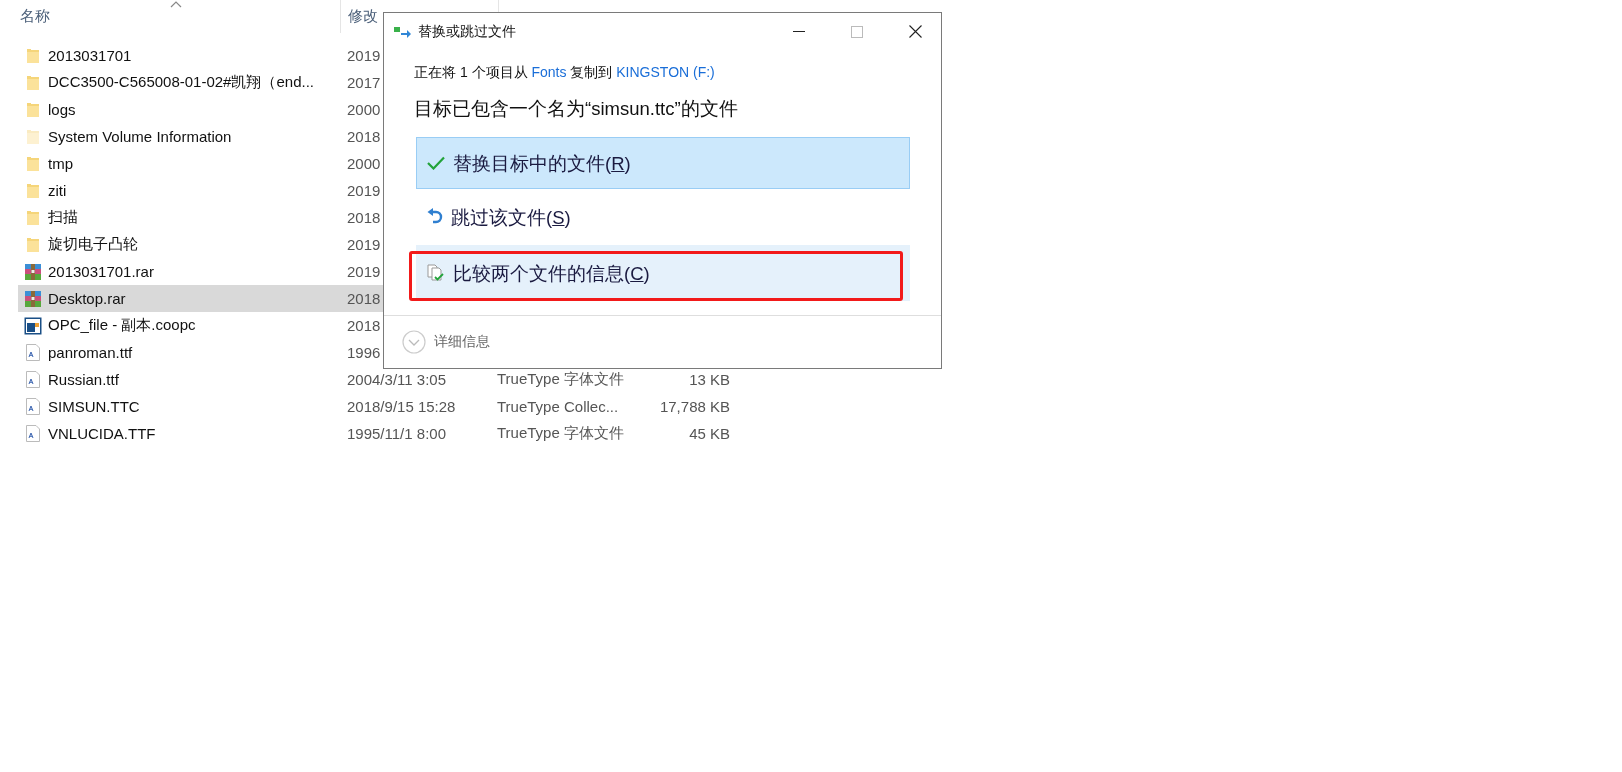 This screenshot has width=1622, height=772. What do you see at coordinates (467, 31) in the screenshot?
I see `window-title: 替换或跳过文件` at bounding box center [467, 31].